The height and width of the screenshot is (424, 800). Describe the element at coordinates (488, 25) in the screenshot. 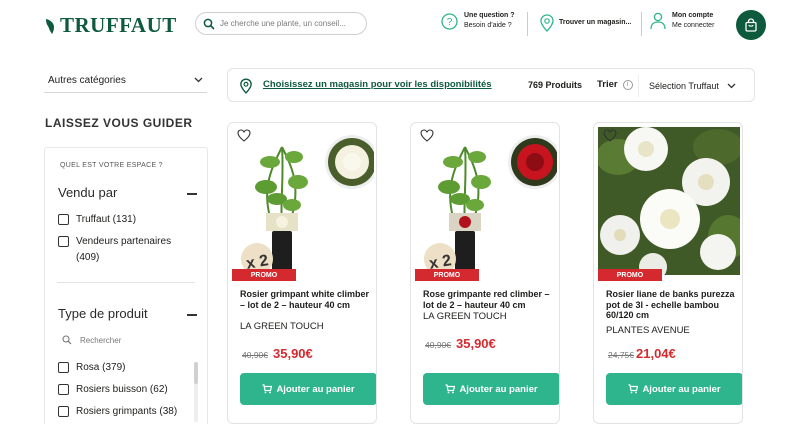

I see `help-subtitle: Besoin d'aide ?` at that location.